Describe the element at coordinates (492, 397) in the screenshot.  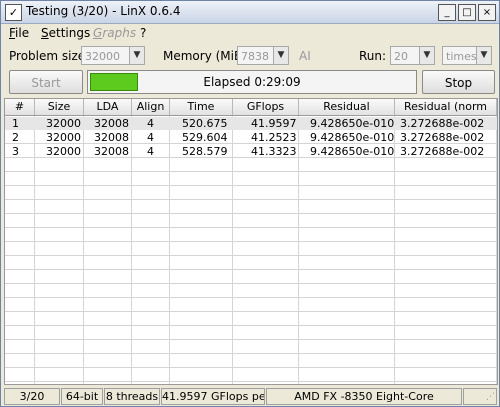
I see `resize-grip-icon: ⋰` at that location.